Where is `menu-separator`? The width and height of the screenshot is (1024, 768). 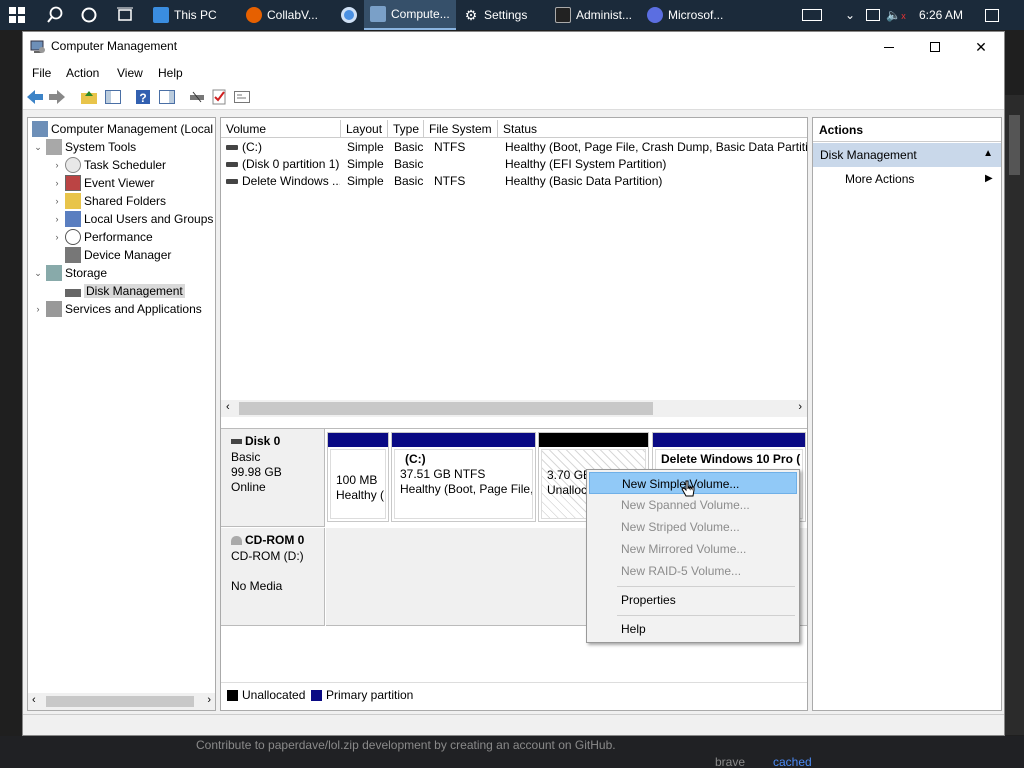
menu-separator is located at coordinates (706, 615).